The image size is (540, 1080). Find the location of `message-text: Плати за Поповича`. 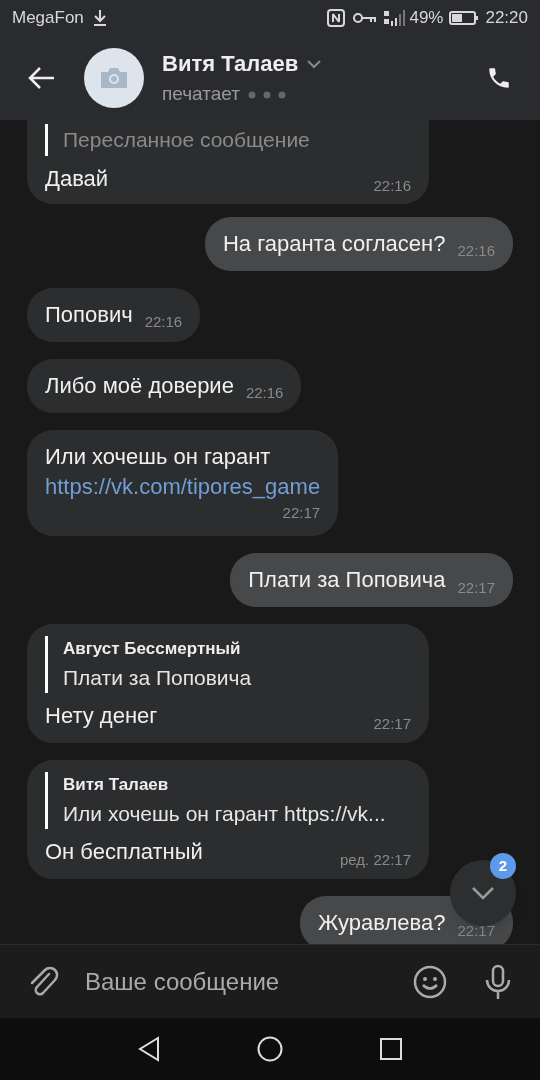

message-text: Плати за Поповича is located at coordinates (347, 580).